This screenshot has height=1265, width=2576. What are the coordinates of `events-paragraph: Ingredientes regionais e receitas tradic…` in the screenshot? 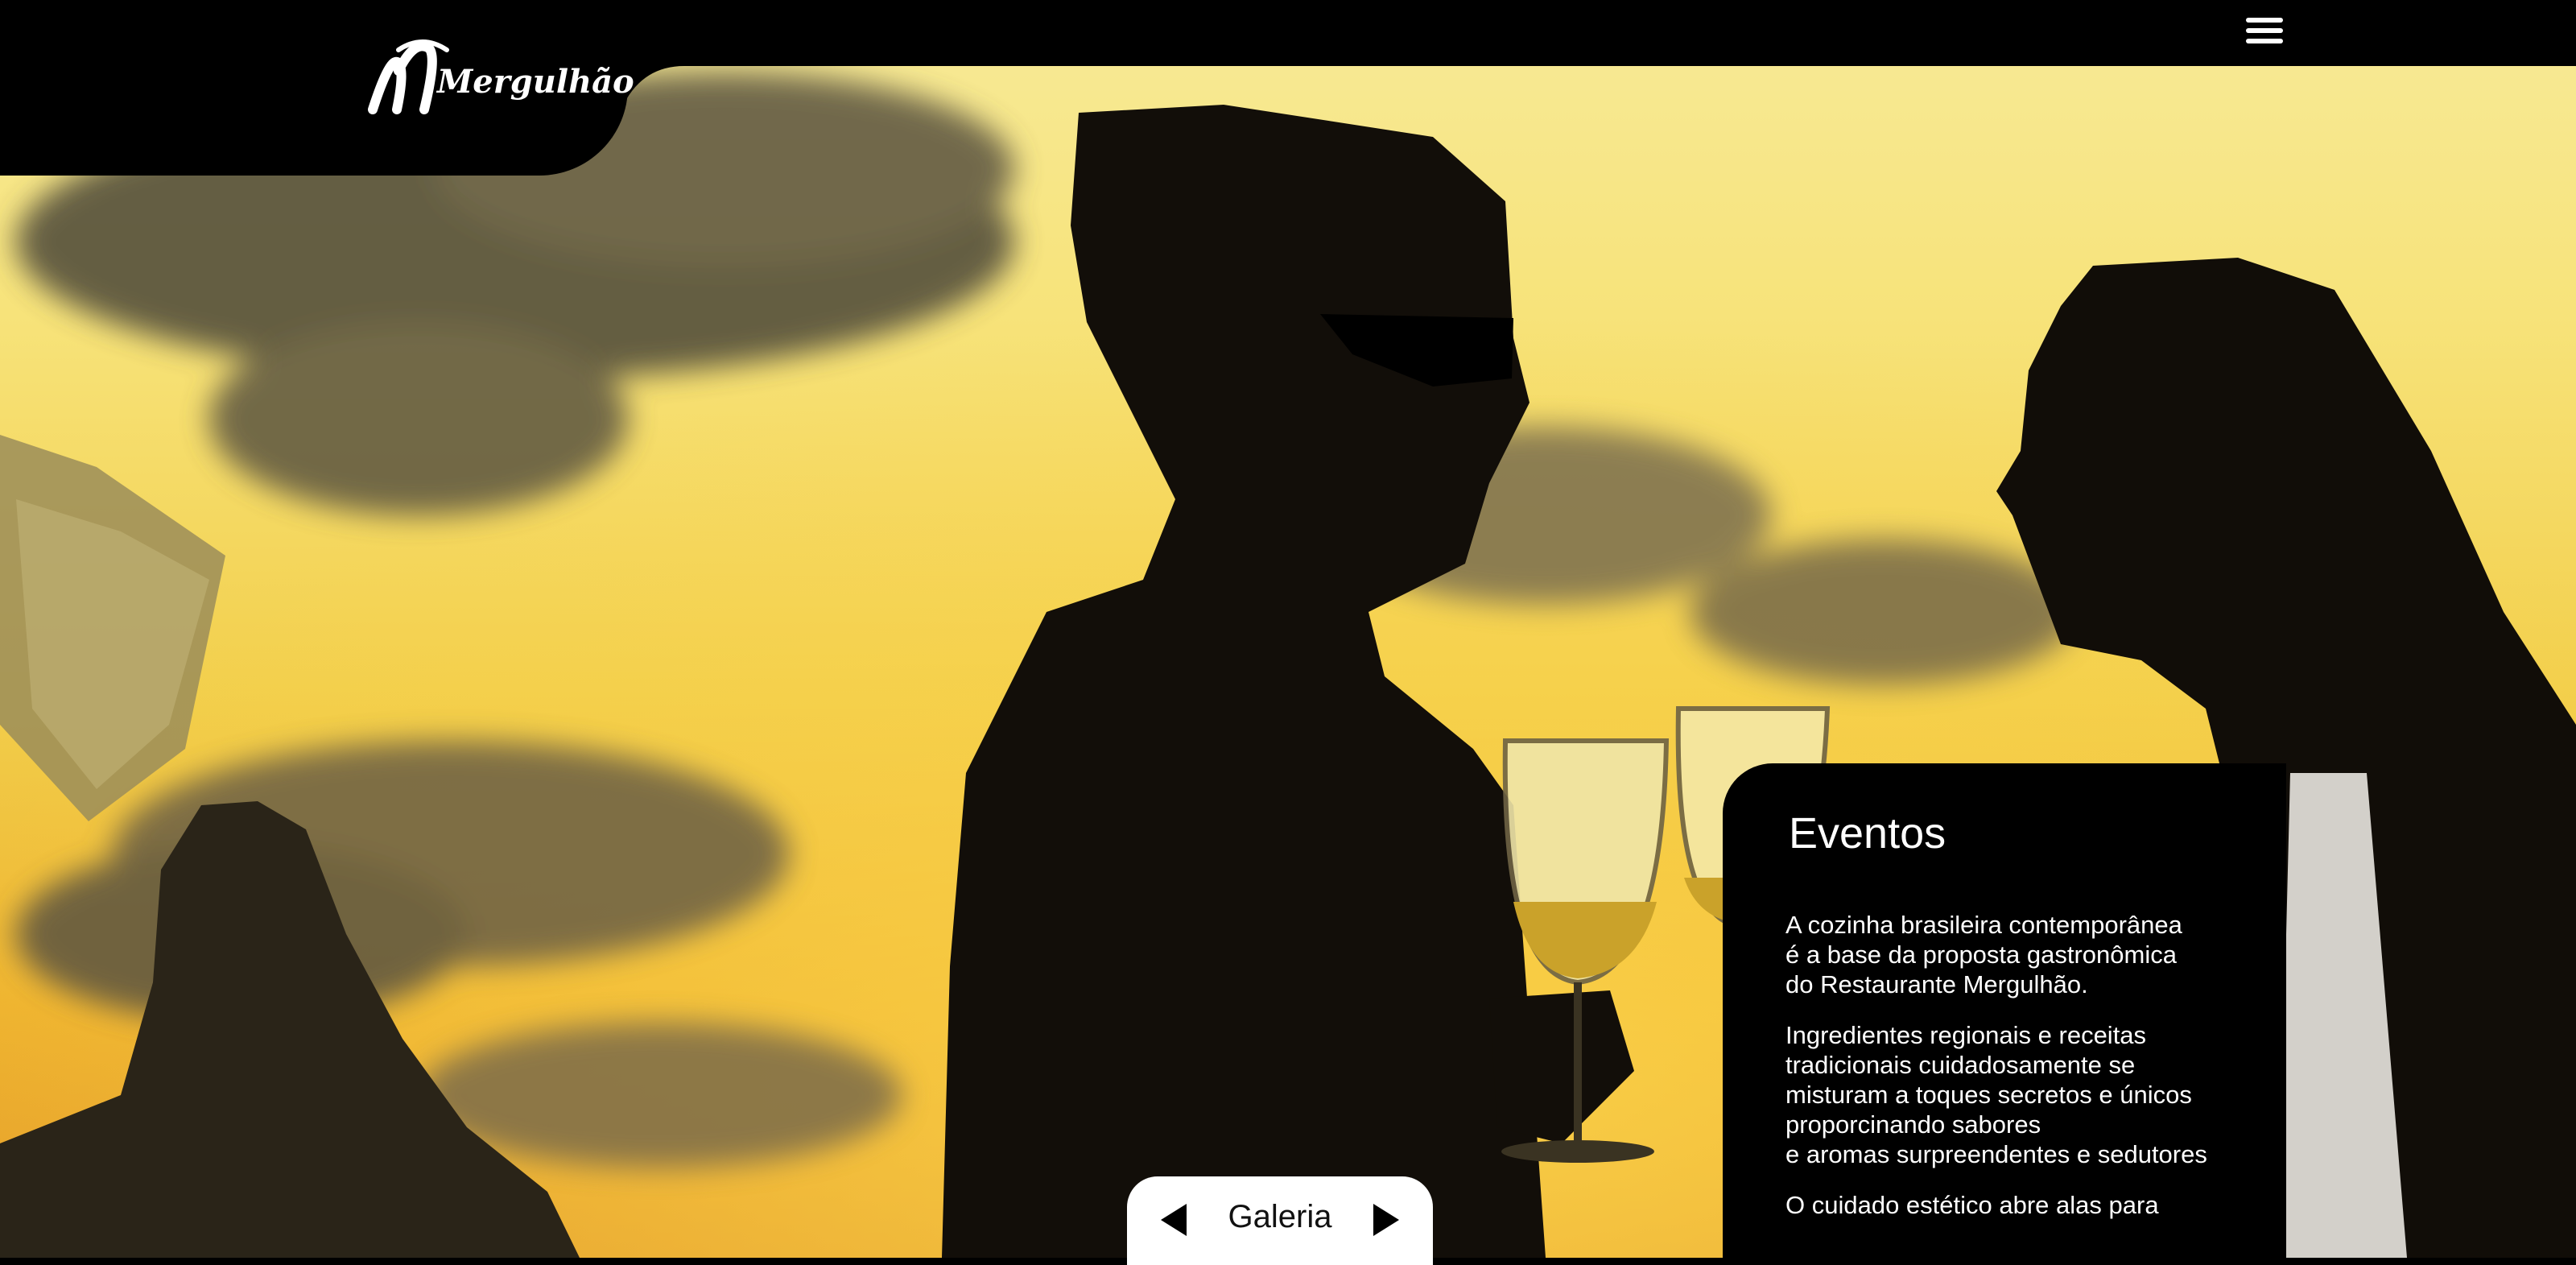 It's located at (1996, 1094).